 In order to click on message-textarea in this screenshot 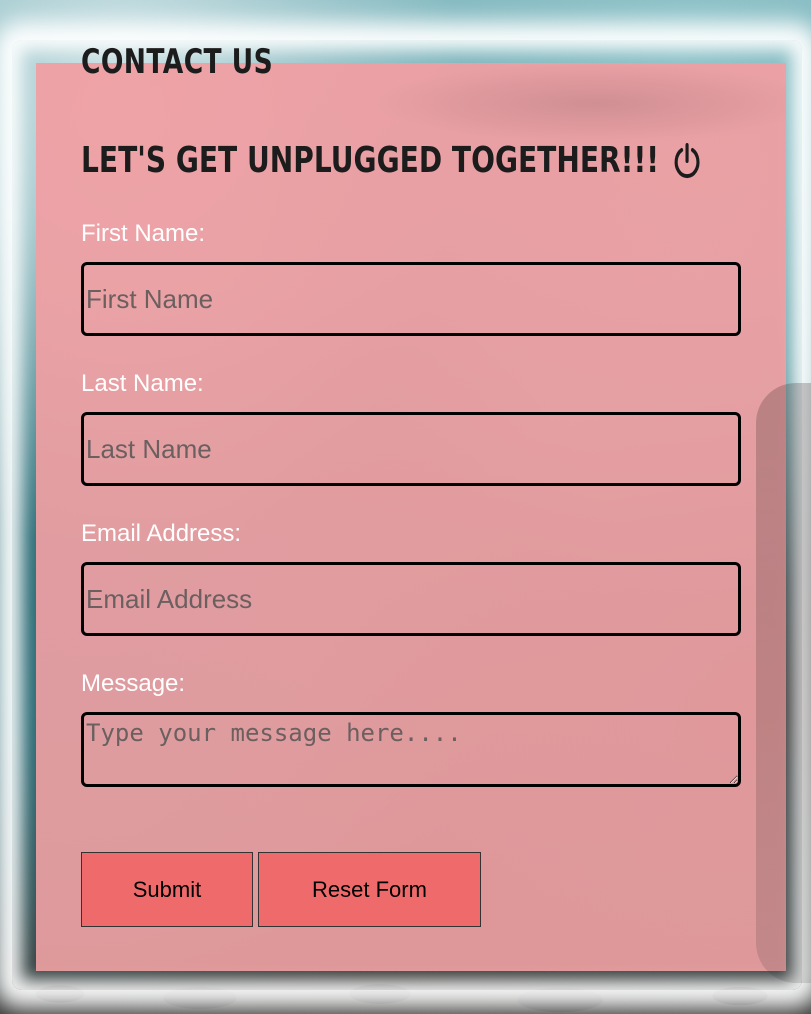, I will do `click(411, 749)`.